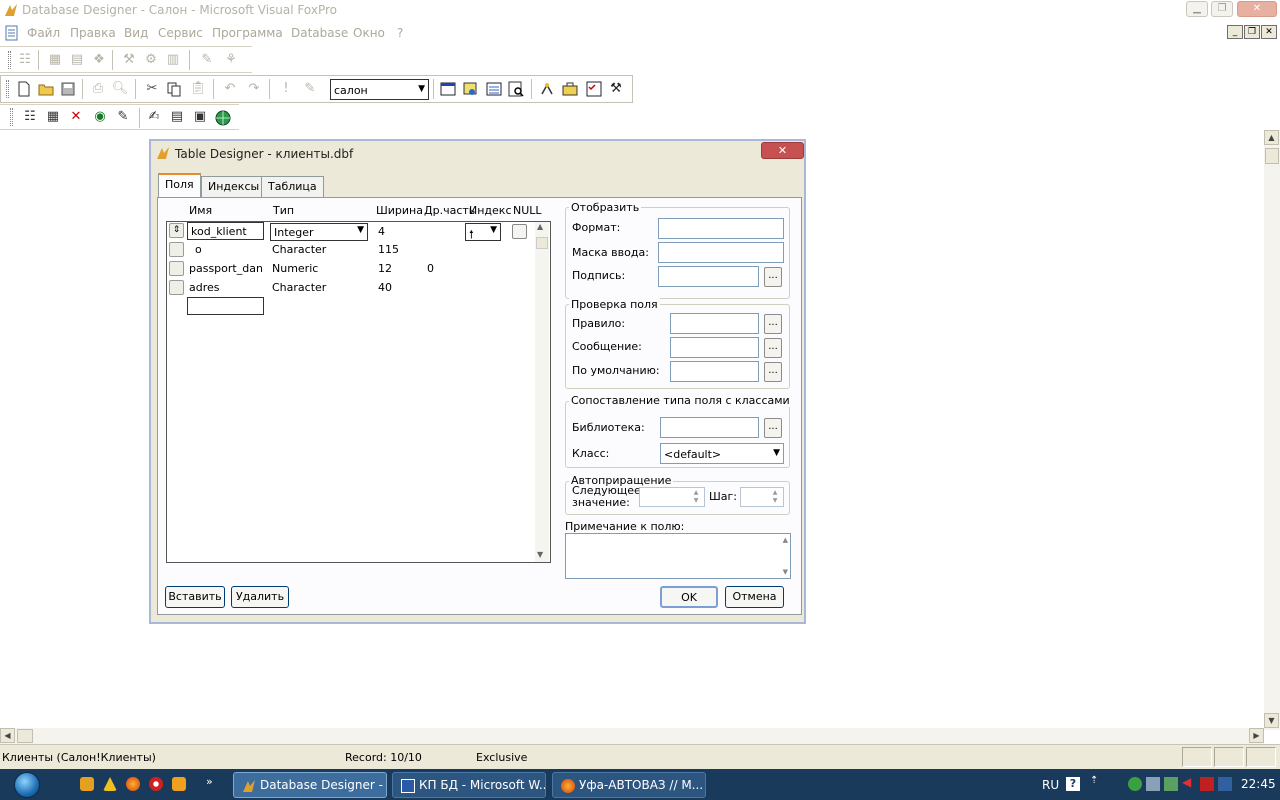 The height and width of the screenshot is (800, 1280). I want to click on cut-icon: ✂, so click(152, 89).